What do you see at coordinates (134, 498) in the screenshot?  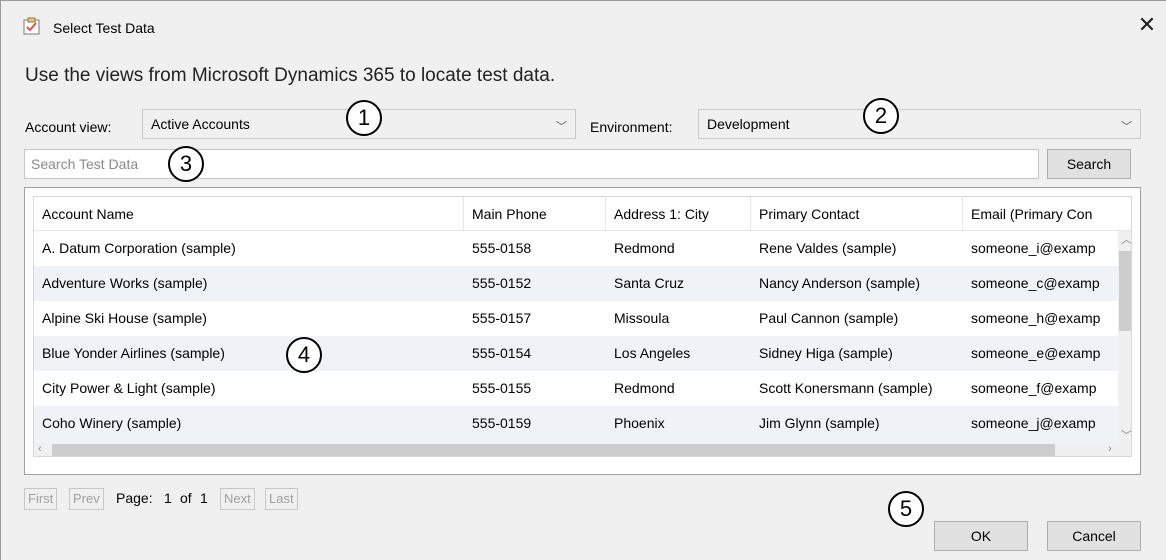 I see `page-label: Page:` at bounding box center [134, 498].